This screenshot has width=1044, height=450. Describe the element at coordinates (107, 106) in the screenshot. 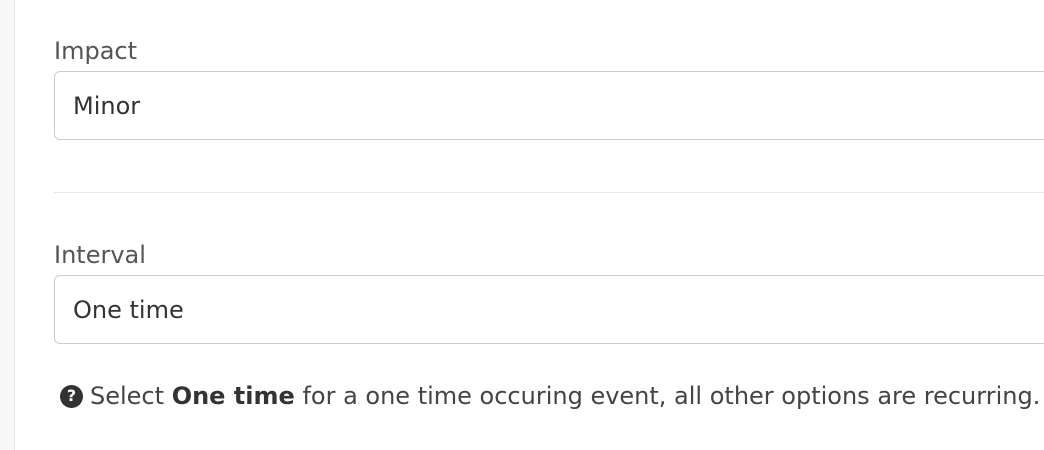

I see `impact-selected-value: Minor` at that location.